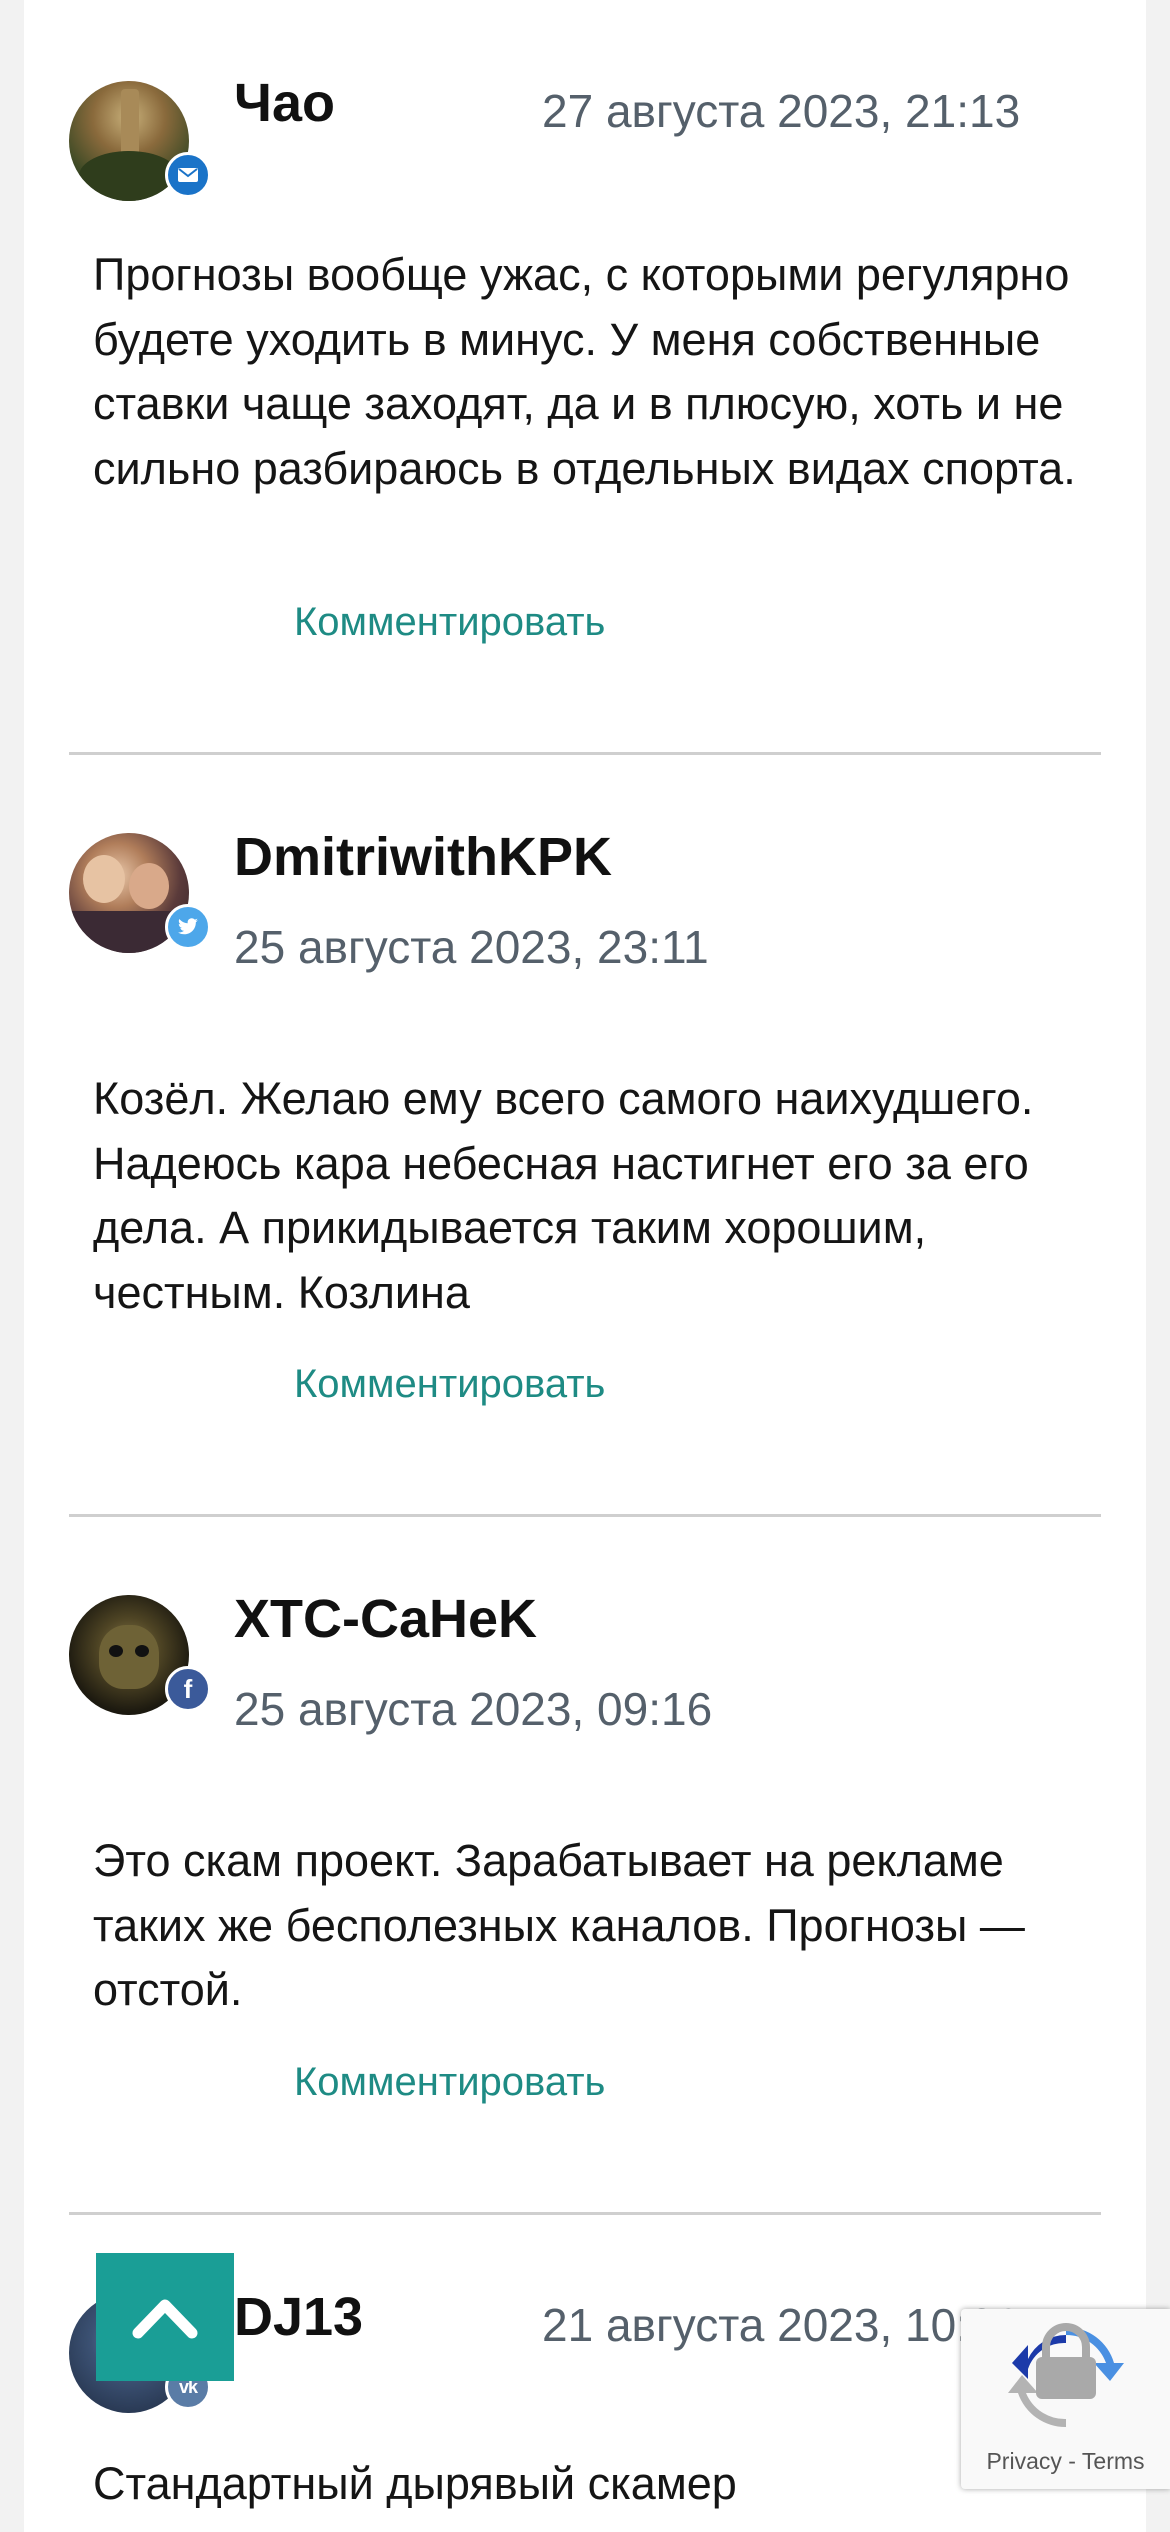  Describe the element at coordinates (1113, 2461) in the screenshot. I see `recaptcha-terms-link: Terms` at that location.